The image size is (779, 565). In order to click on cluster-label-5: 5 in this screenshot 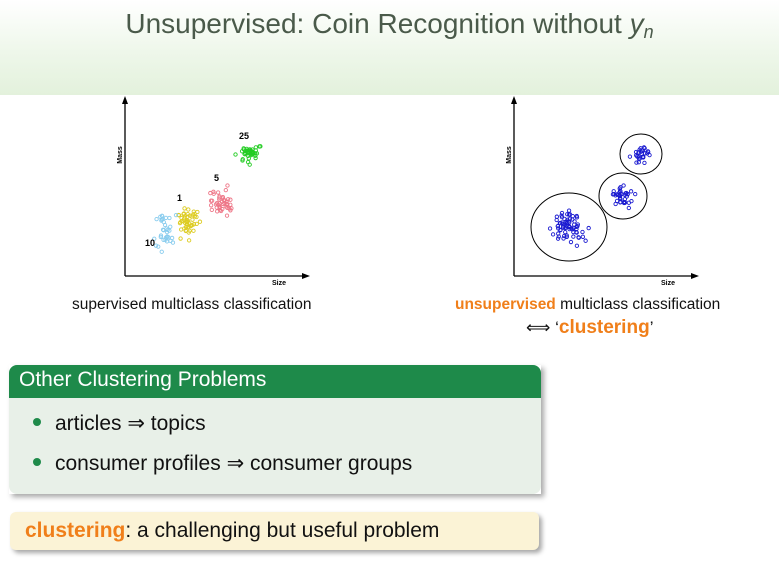, I will do `click(216, 178)`.